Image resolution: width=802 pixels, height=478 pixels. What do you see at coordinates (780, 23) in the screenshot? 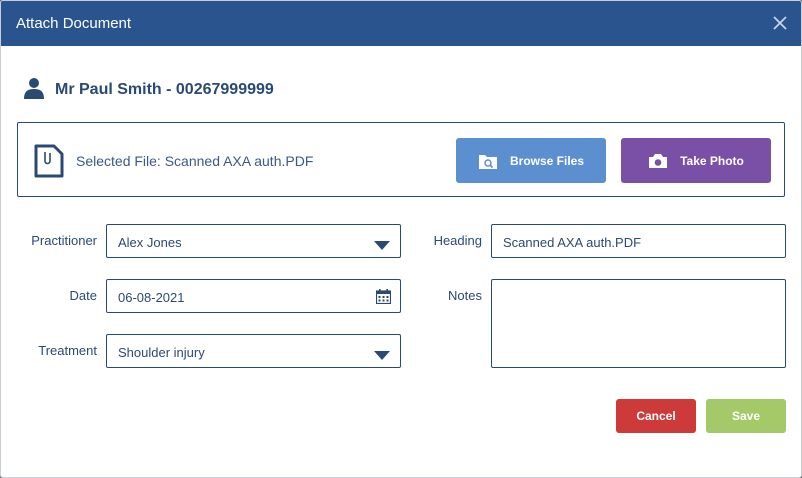
I see `close-icon` at bounding box center [780, 23].